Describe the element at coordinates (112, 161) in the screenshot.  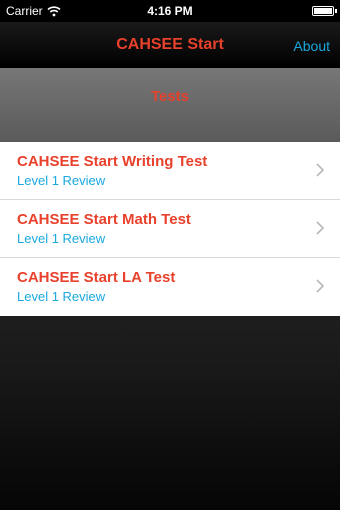
I see `list-item-title: CAHSEE Start Writing Test` at that location.